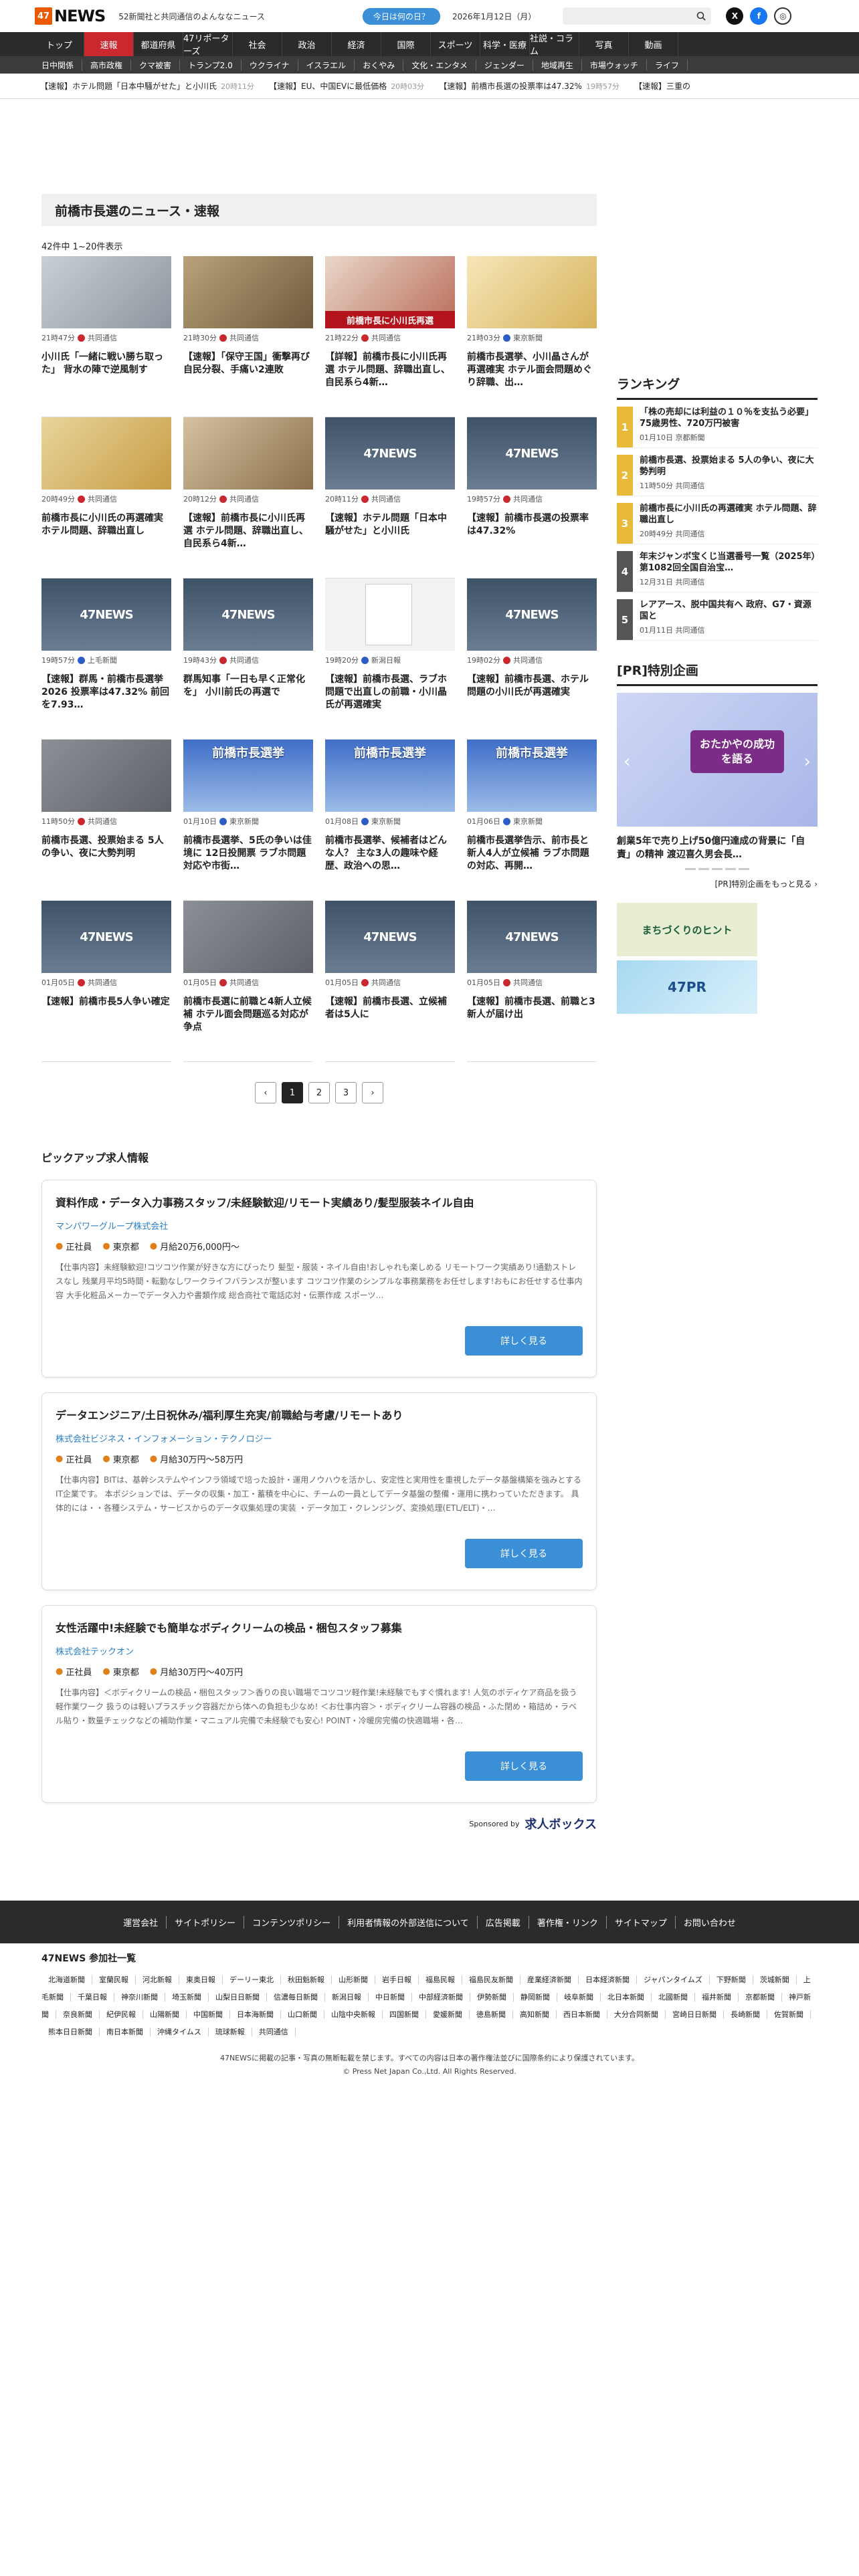  I want to click on facebook-icon: f, so click(759, 16).